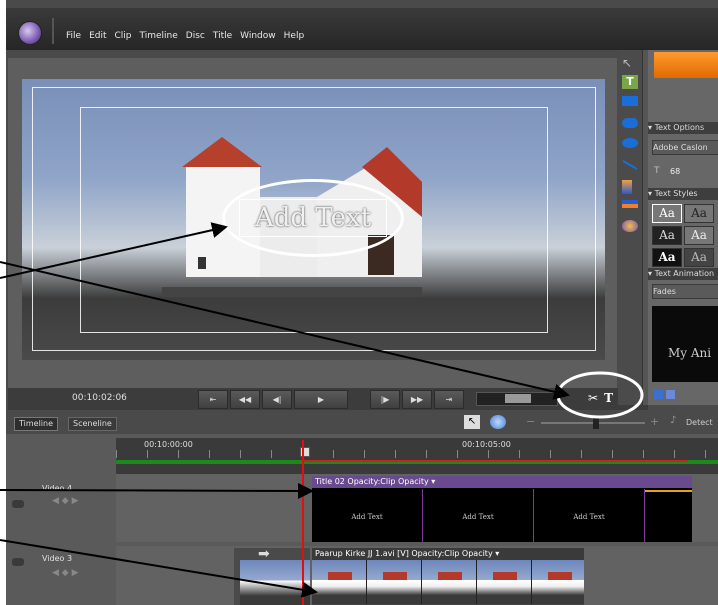  I want to click on track-name-video4: Video 4, so click(57, 488).